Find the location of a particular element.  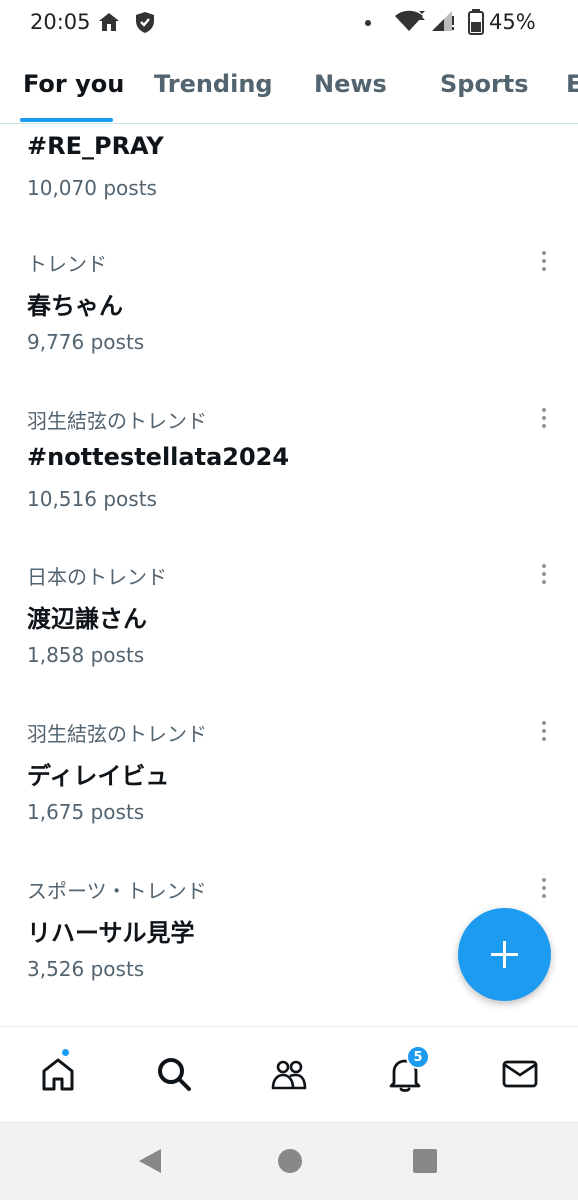

trend-post-count: 3,526 posts is located at coordinates (86, 969).